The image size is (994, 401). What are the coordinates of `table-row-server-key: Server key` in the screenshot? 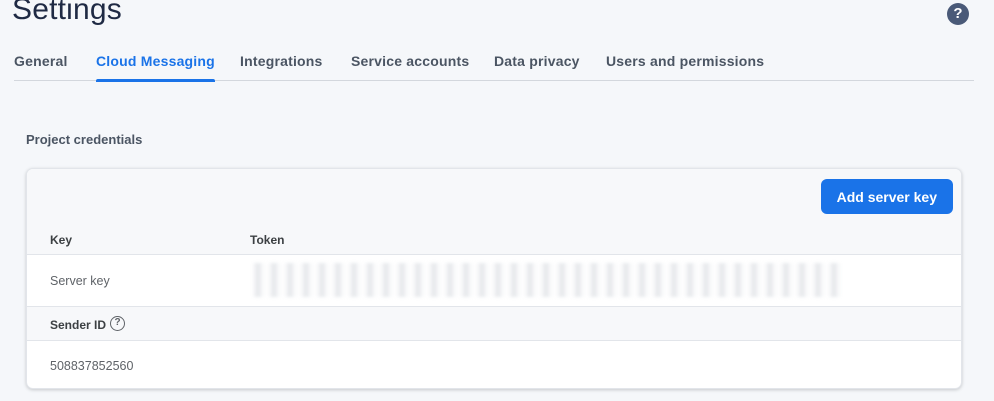 It's located at (494, 281).